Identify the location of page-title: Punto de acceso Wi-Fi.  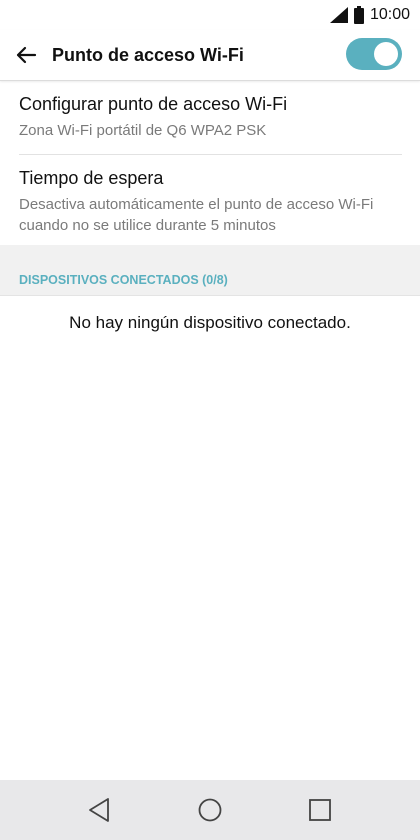
(148, 55).